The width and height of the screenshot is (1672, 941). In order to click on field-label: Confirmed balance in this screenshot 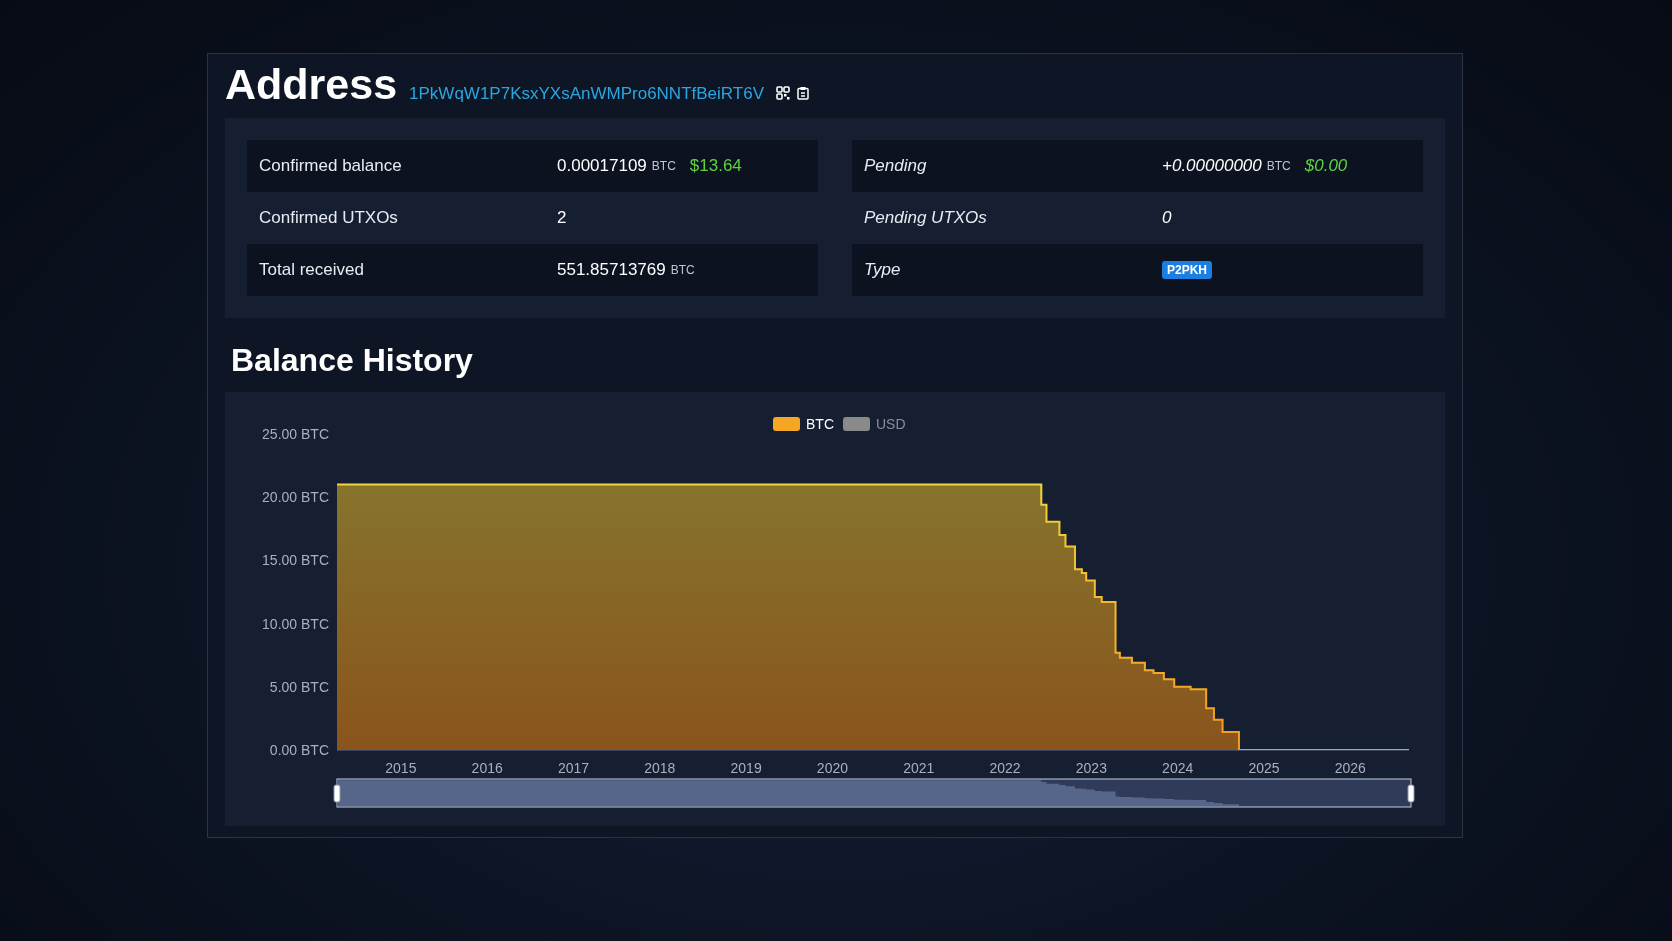, I will do `click(331, 166)`.